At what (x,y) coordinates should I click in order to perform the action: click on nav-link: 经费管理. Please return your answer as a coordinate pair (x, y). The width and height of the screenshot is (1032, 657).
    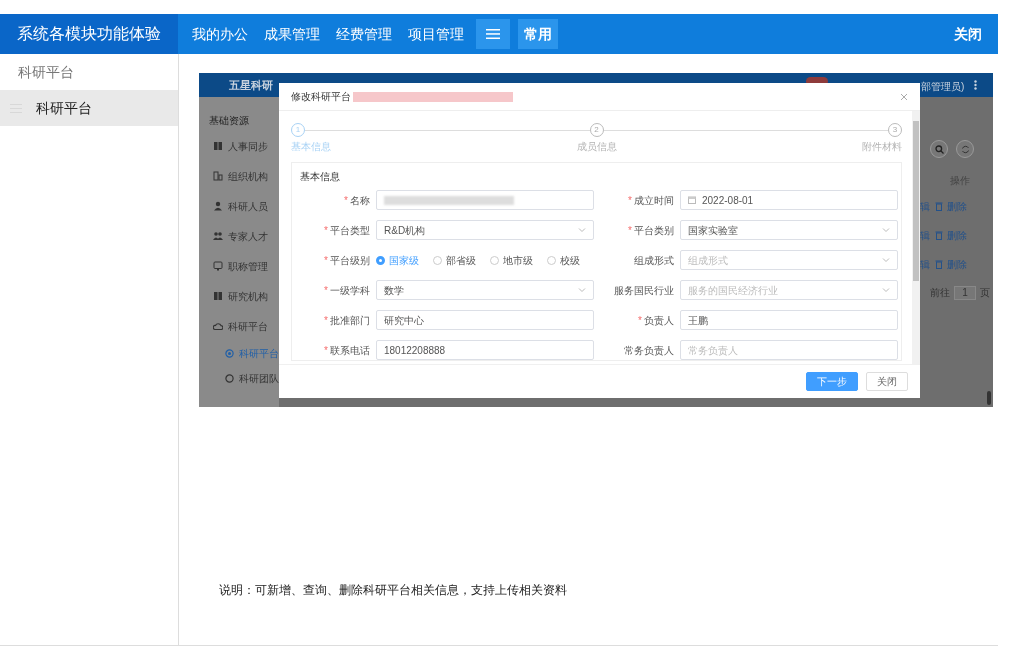
    Looking at the image, I should click on (364, 34).